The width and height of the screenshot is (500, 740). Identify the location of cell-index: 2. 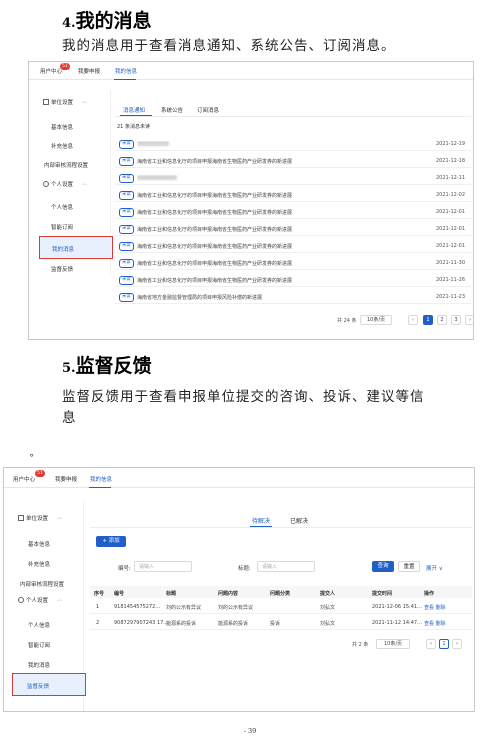
(98, 623).